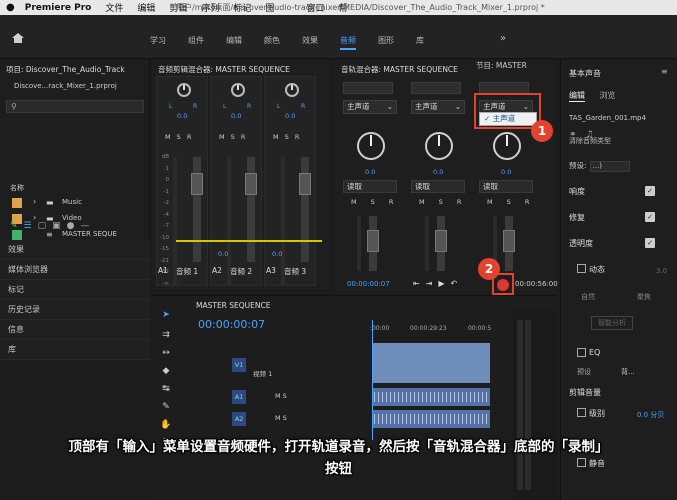 The height and width of the screenshot is (500, 677). Describe the element at coordinates (386, 42) in the screenshot. I see `tab-graphics: 图形` at that location.